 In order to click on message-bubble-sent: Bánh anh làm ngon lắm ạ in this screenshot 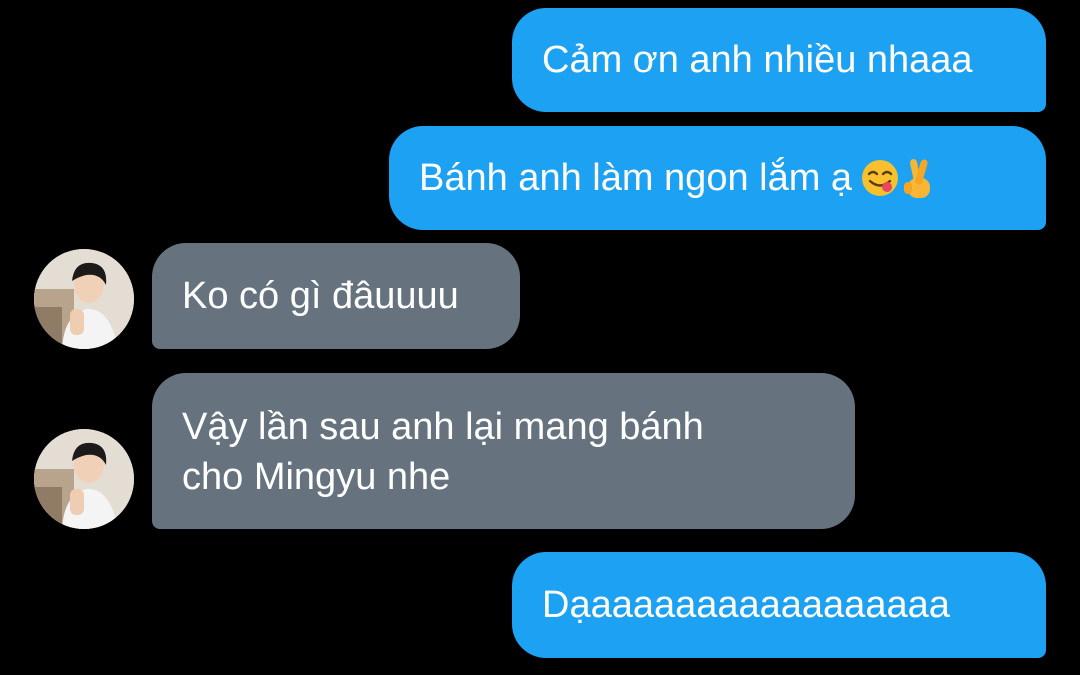, I will do `click(717, 178)`.